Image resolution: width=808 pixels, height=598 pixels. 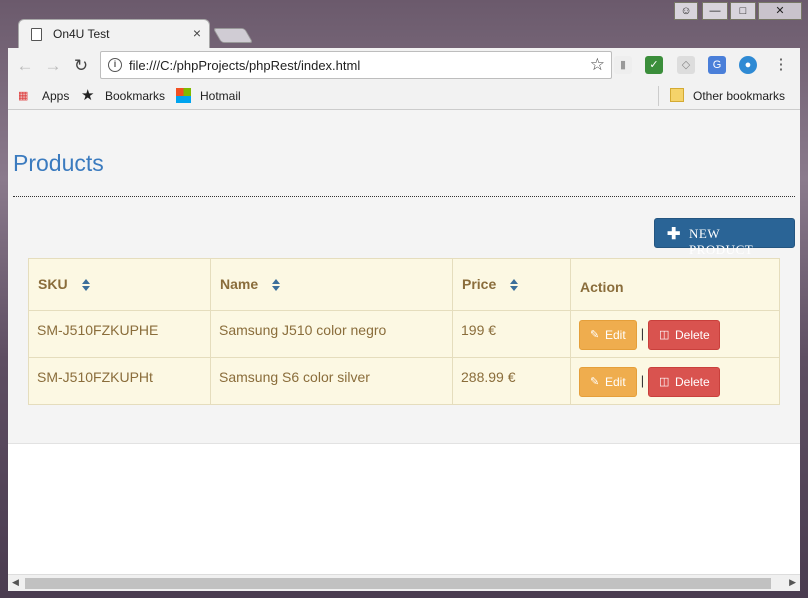 What do you see at coordinates (404, 24) in the screenshot?
I see `title-bar: On4U Test × ☺ — □ ✕` at bounding box center [404, 24].